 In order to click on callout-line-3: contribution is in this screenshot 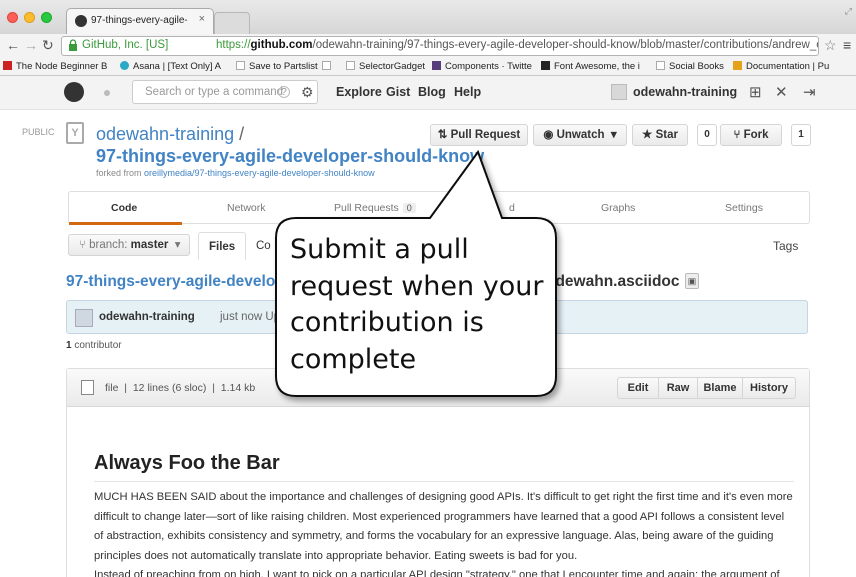, I will do `click(387, 322)`.